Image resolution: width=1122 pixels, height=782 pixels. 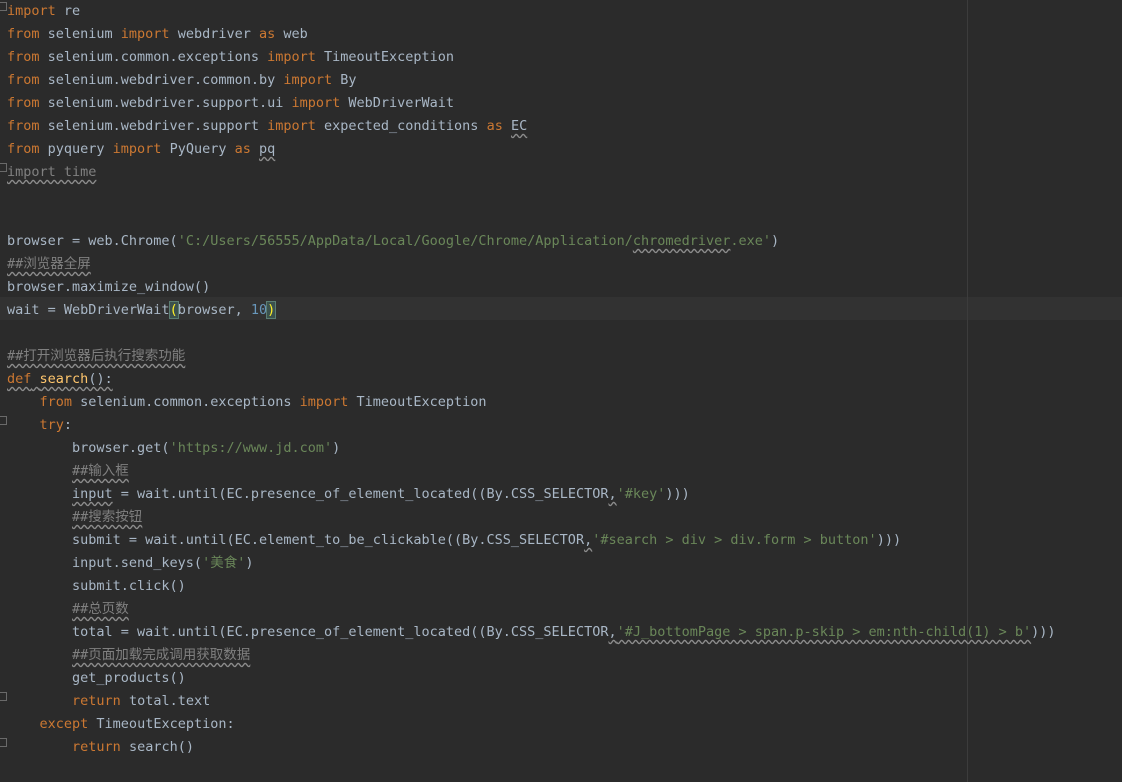 What do you see at coordinates (259, 310) in the screenshot?
I see `code-token: 10` at bounding box center [259, 310].